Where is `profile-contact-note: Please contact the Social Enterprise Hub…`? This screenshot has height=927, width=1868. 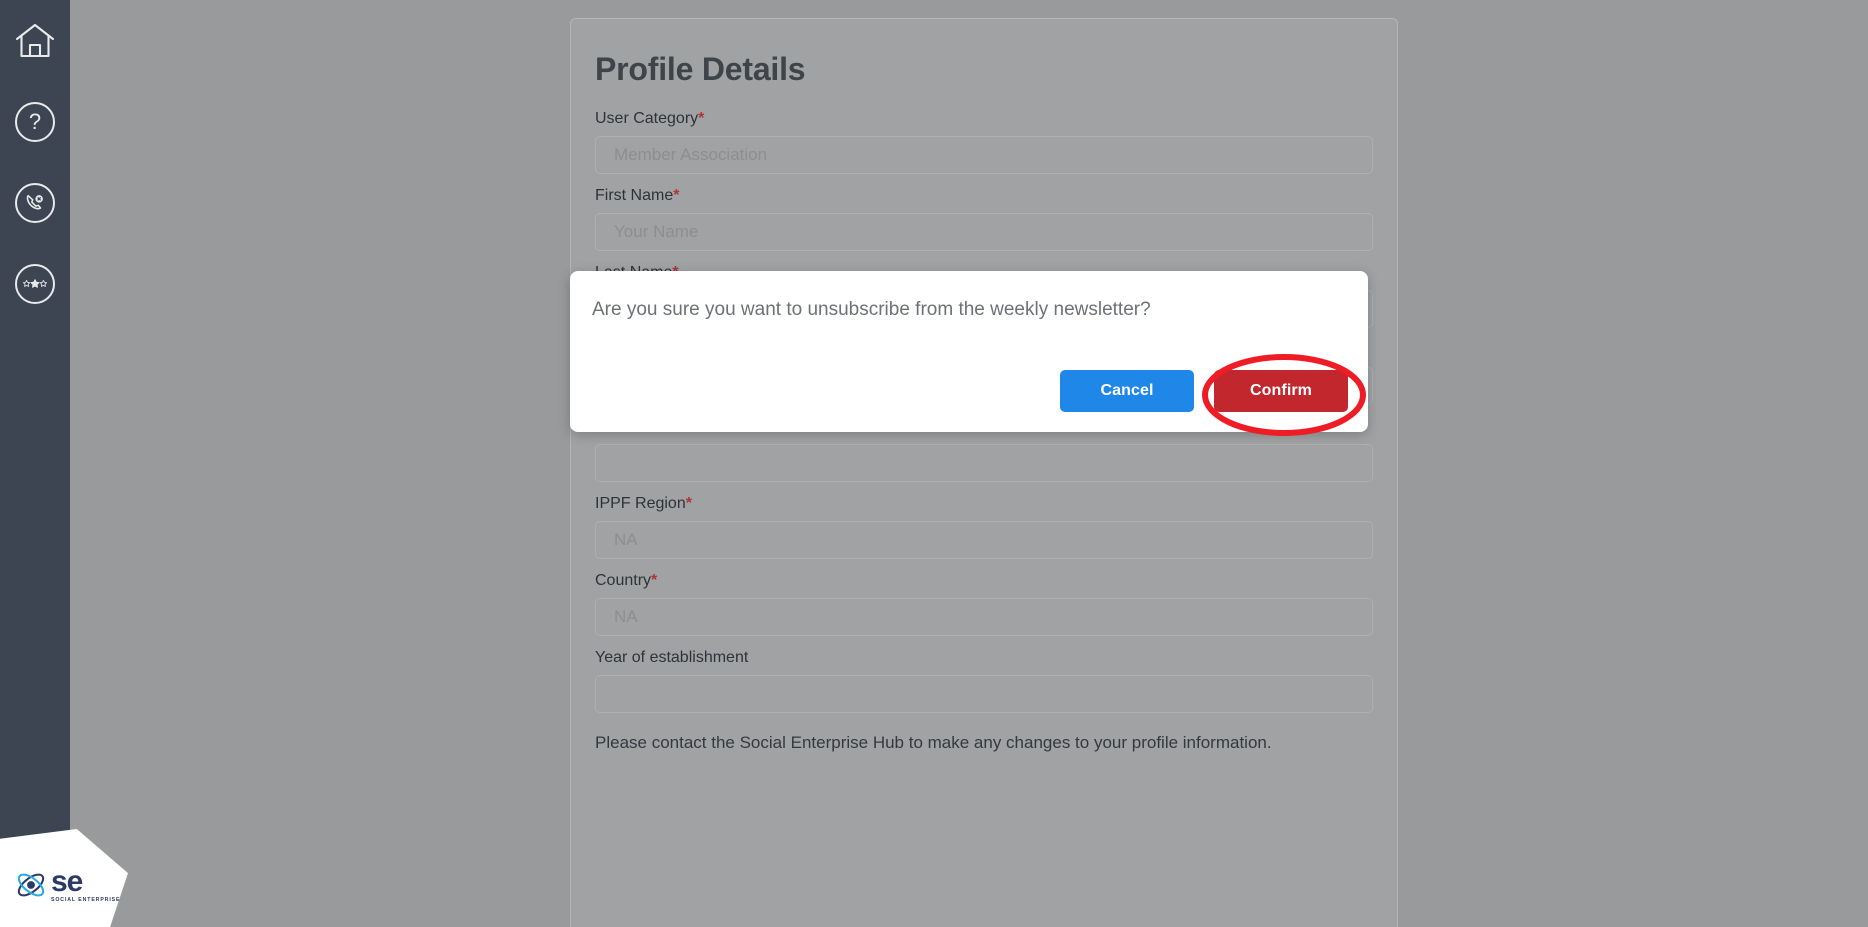
profile-contact-note: Please contact the Social Enterprise Hub… is located at coordinates (933, 742).